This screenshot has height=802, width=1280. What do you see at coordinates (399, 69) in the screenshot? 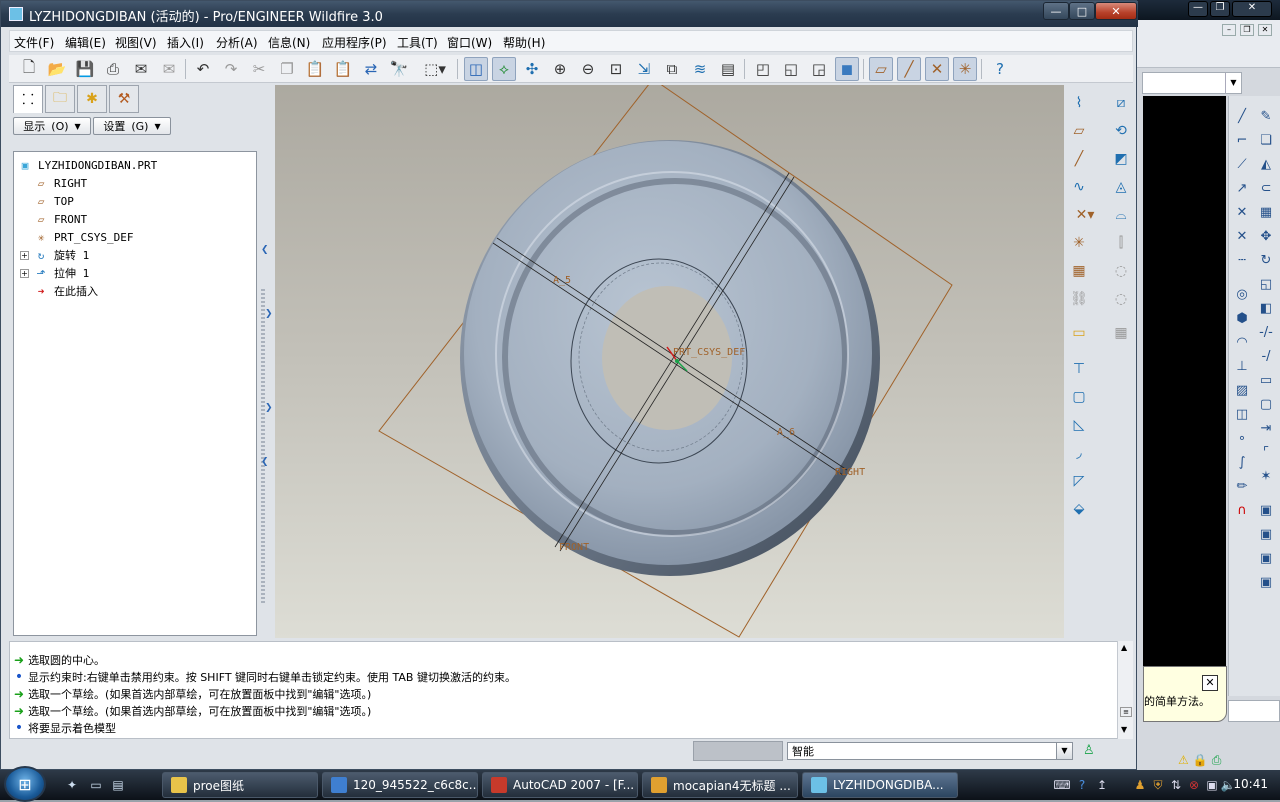
I see `find-icon: 🔭` at bounding box center [399, 69].